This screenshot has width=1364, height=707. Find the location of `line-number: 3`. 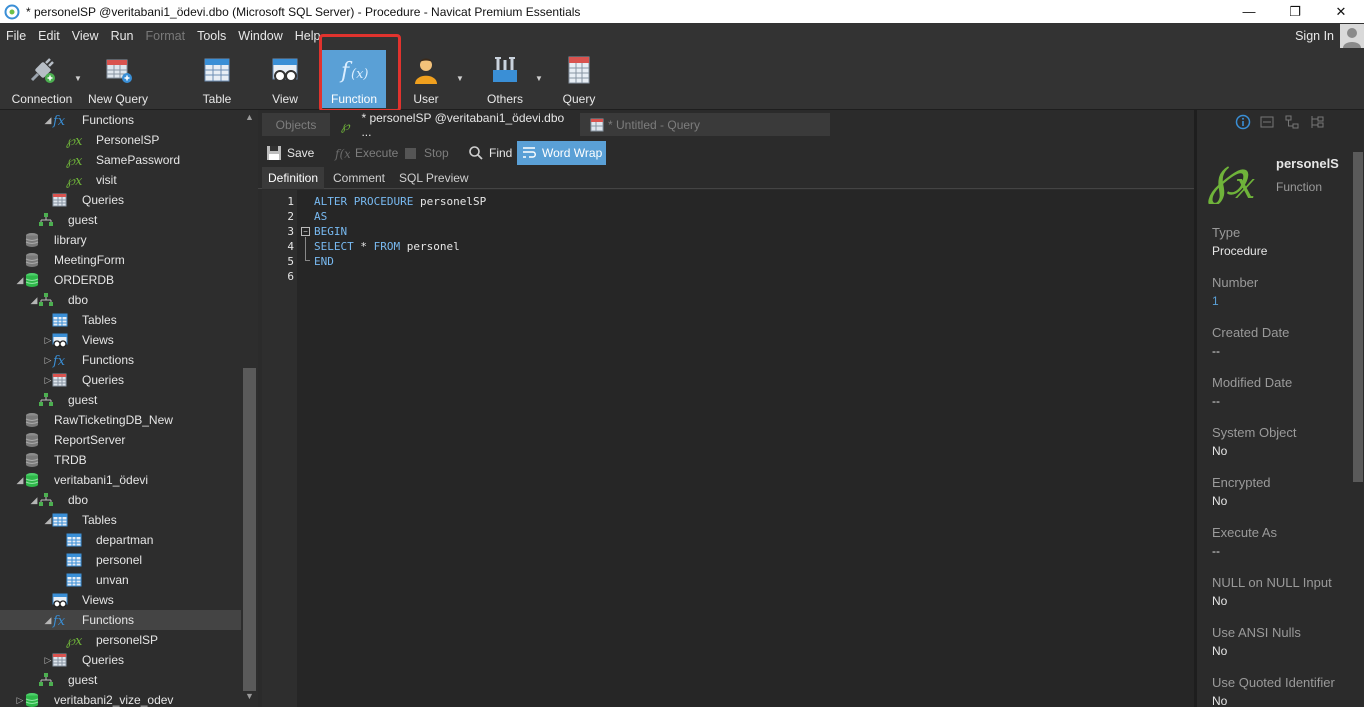

line-number: 3 is located at coordinates (290, 231).